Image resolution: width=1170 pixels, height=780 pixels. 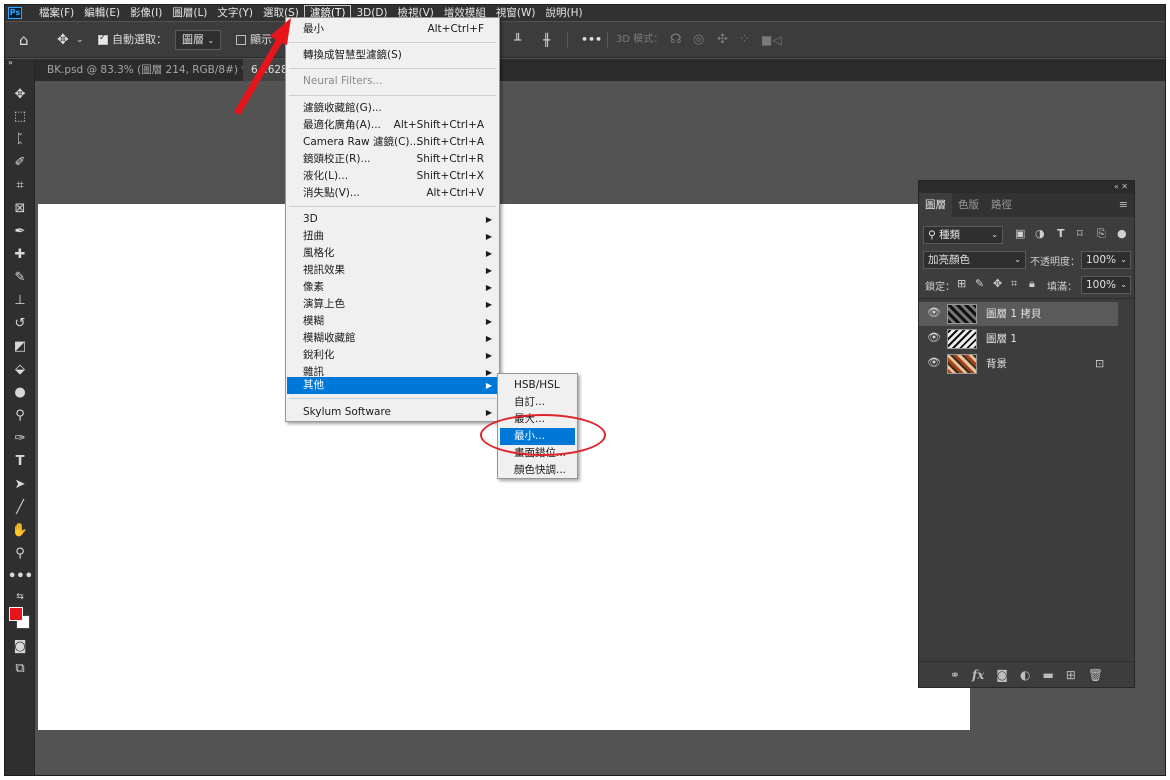 What do you see at coordinates (1123, 205) in the screenshot?
I see `panel-menu-icon: ≡` at bounding box center [1123, 205].